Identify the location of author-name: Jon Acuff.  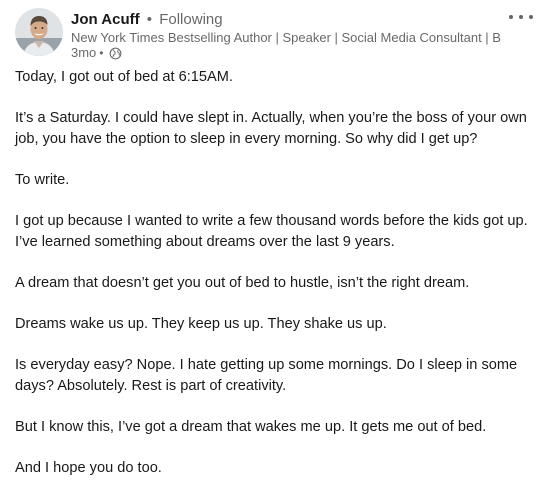
(105, 19).